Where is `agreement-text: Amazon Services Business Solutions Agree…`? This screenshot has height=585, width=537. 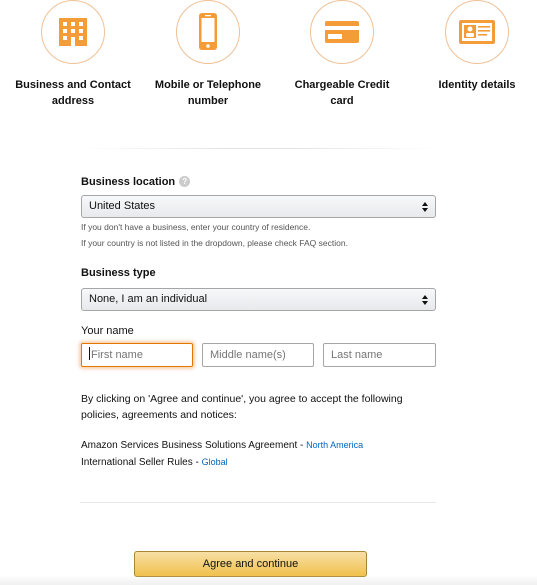
agreement-text: Amazon Services Business Solutions Agree… is located at coordinates (194, 445).